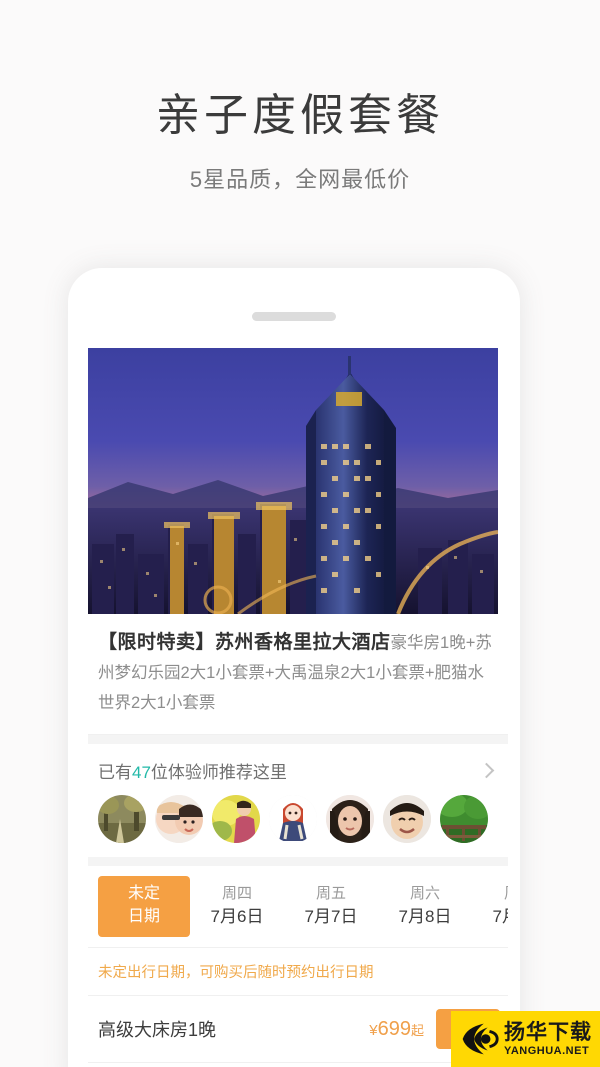 Image resolution: width=600 pixels, height=1067 pixels. I want to click on date-tab-thu: 周四 7月6日, so click(237, 906).